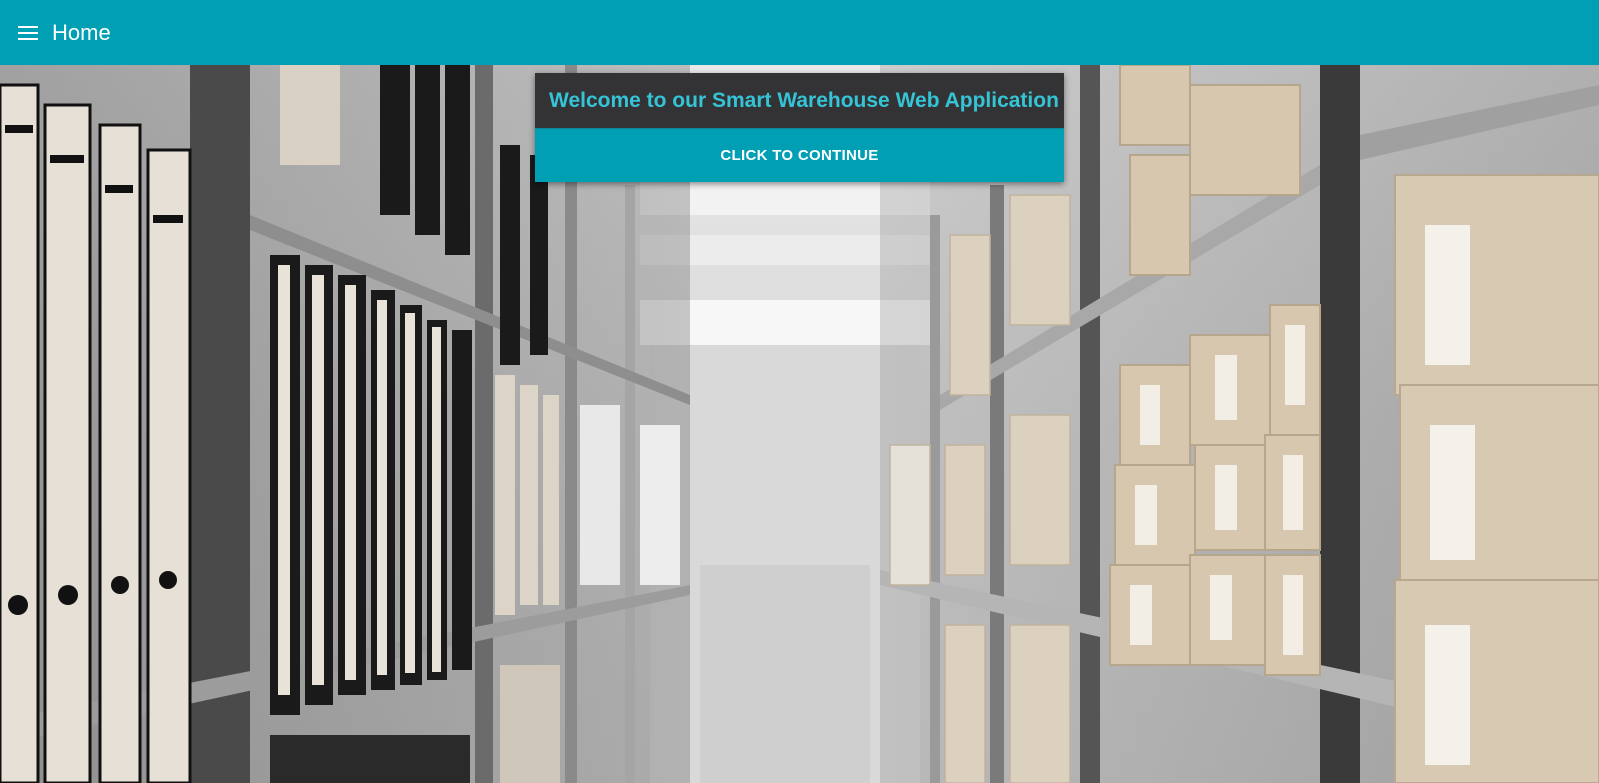  Describe the element at coordinates (799, 155) in the screenshot. I see `continue-button: CLICK TO CONTINUE` at that location.